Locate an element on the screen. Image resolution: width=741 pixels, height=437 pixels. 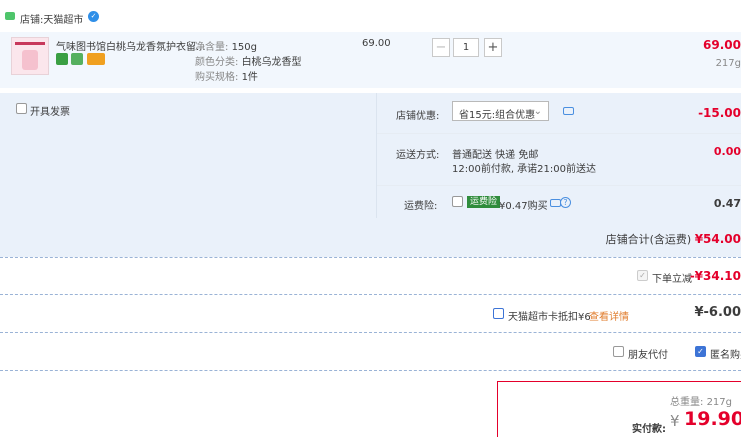
discount-row: 店铺优惠: 省15元:组合优惠 ⌄ -15.00 is located at coordinates (558, 113).